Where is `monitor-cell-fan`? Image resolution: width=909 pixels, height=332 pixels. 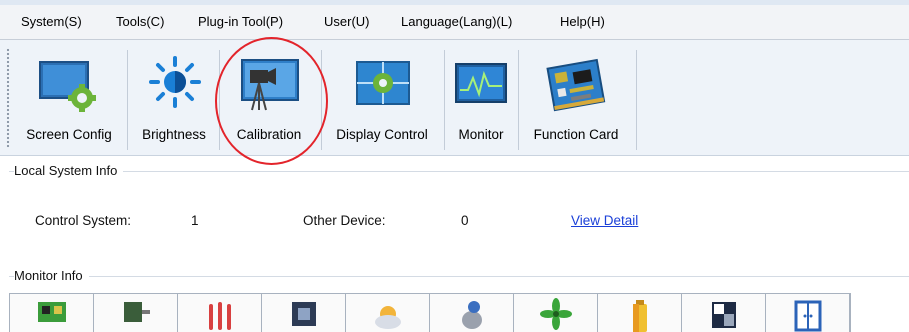 monitor-cell-fan is located at coordinates (556, 313).